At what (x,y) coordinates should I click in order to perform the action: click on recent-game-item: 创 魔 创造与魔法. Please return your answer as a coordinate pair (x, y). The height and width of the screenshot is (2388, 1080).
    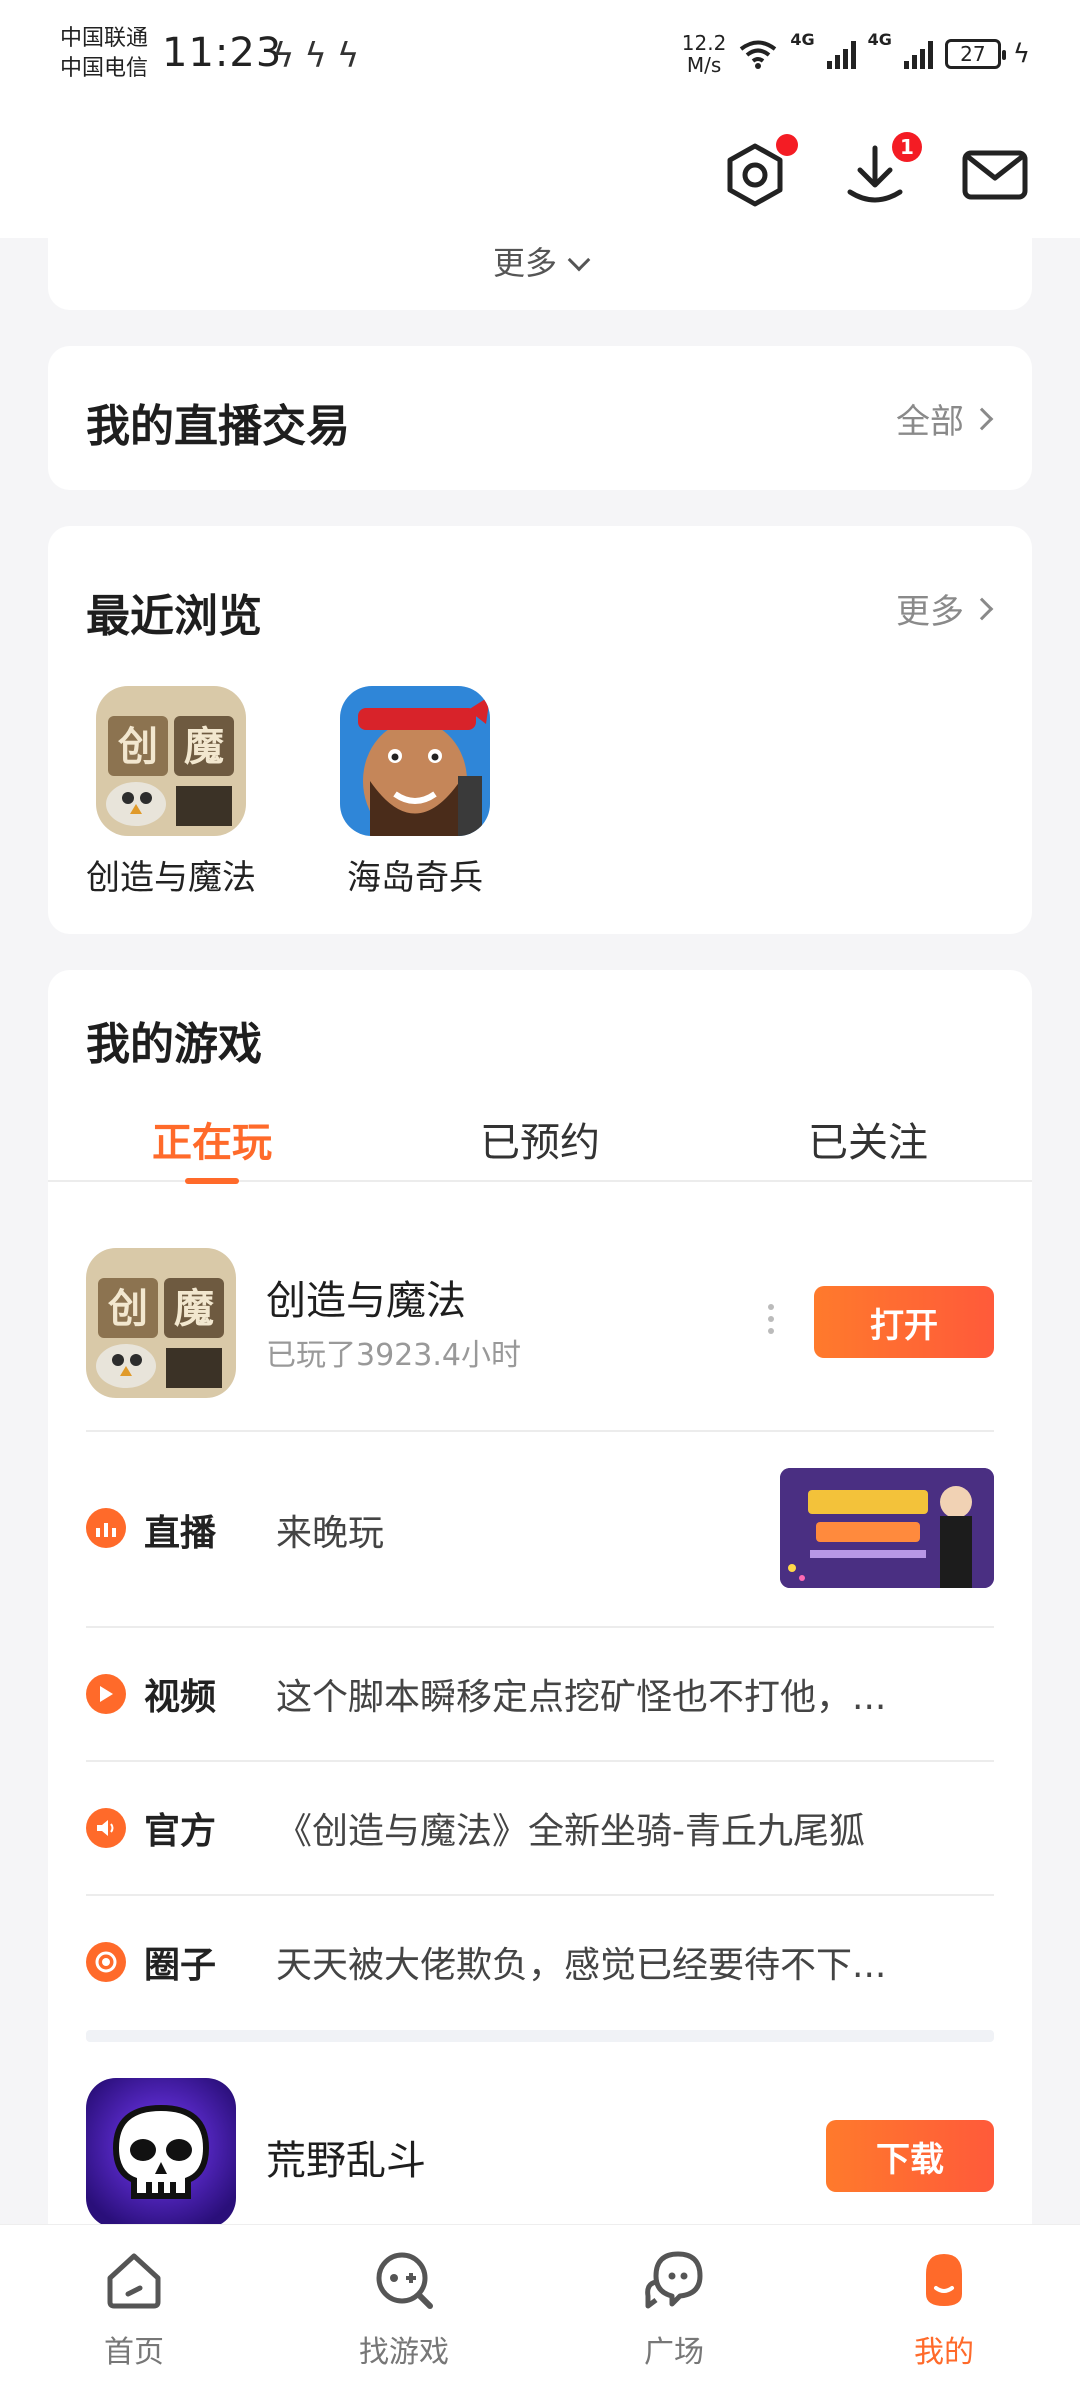
    Looking at the image, I should click on (171, 792).